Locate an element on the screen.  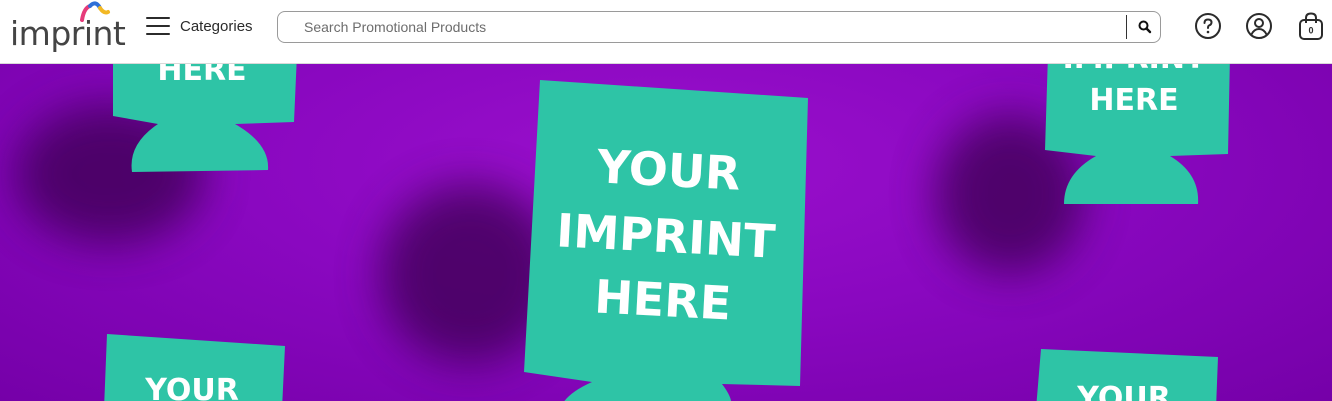
koozie-bottom-right: YOUR is located at coordinates (1127, 375).